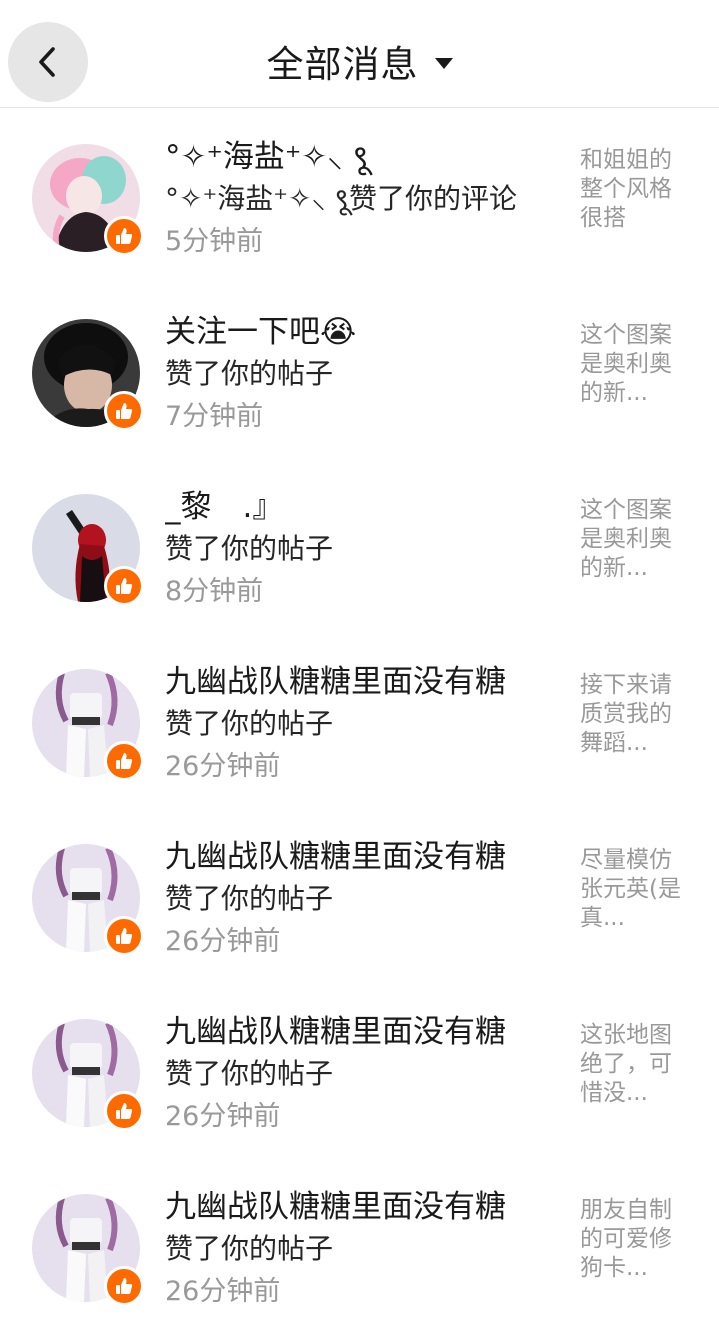 This screenshot has height=1335, width=719. I want to click on post-snippet: 和姐姐的整个风格很搭, so click(632, 189).